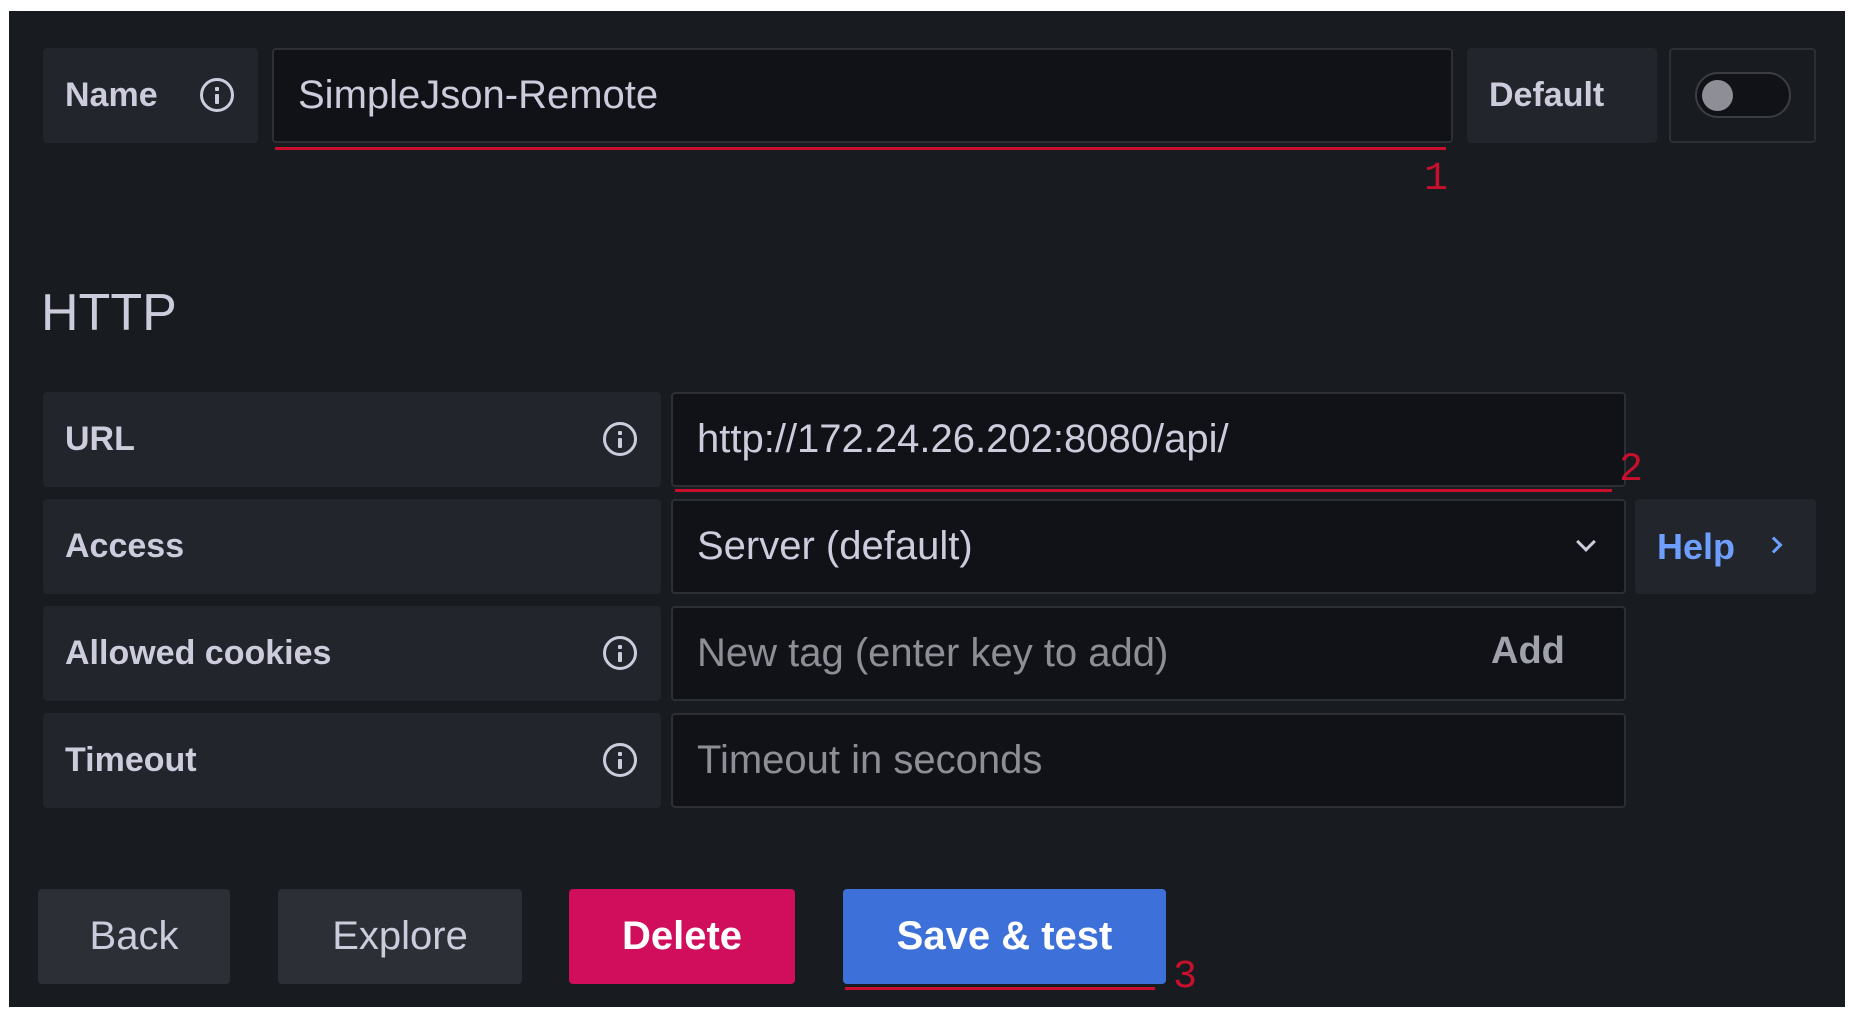 The height and width of the screenshot is (1017, 1854). What do you see at coordinates (109, 313) in the screenshot?
I see `section-title: HTTP` at bounding box center [109, 313].